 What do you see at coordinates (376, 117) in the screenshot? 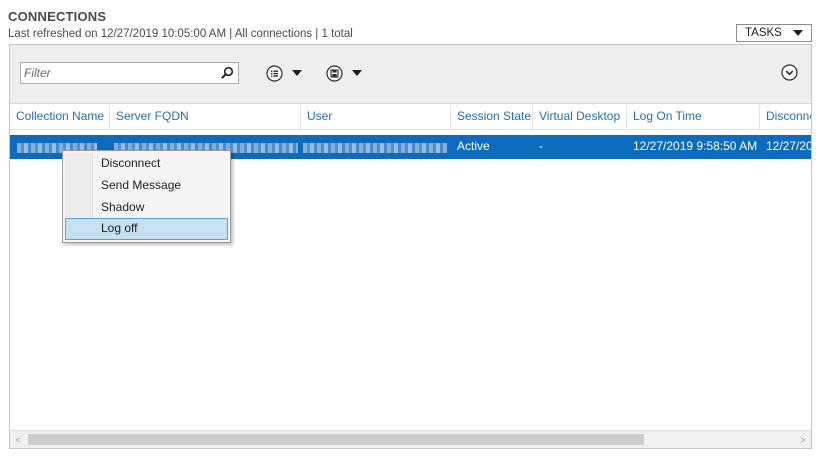
I see `column-header-user: User` at bounding box center [376, 117].